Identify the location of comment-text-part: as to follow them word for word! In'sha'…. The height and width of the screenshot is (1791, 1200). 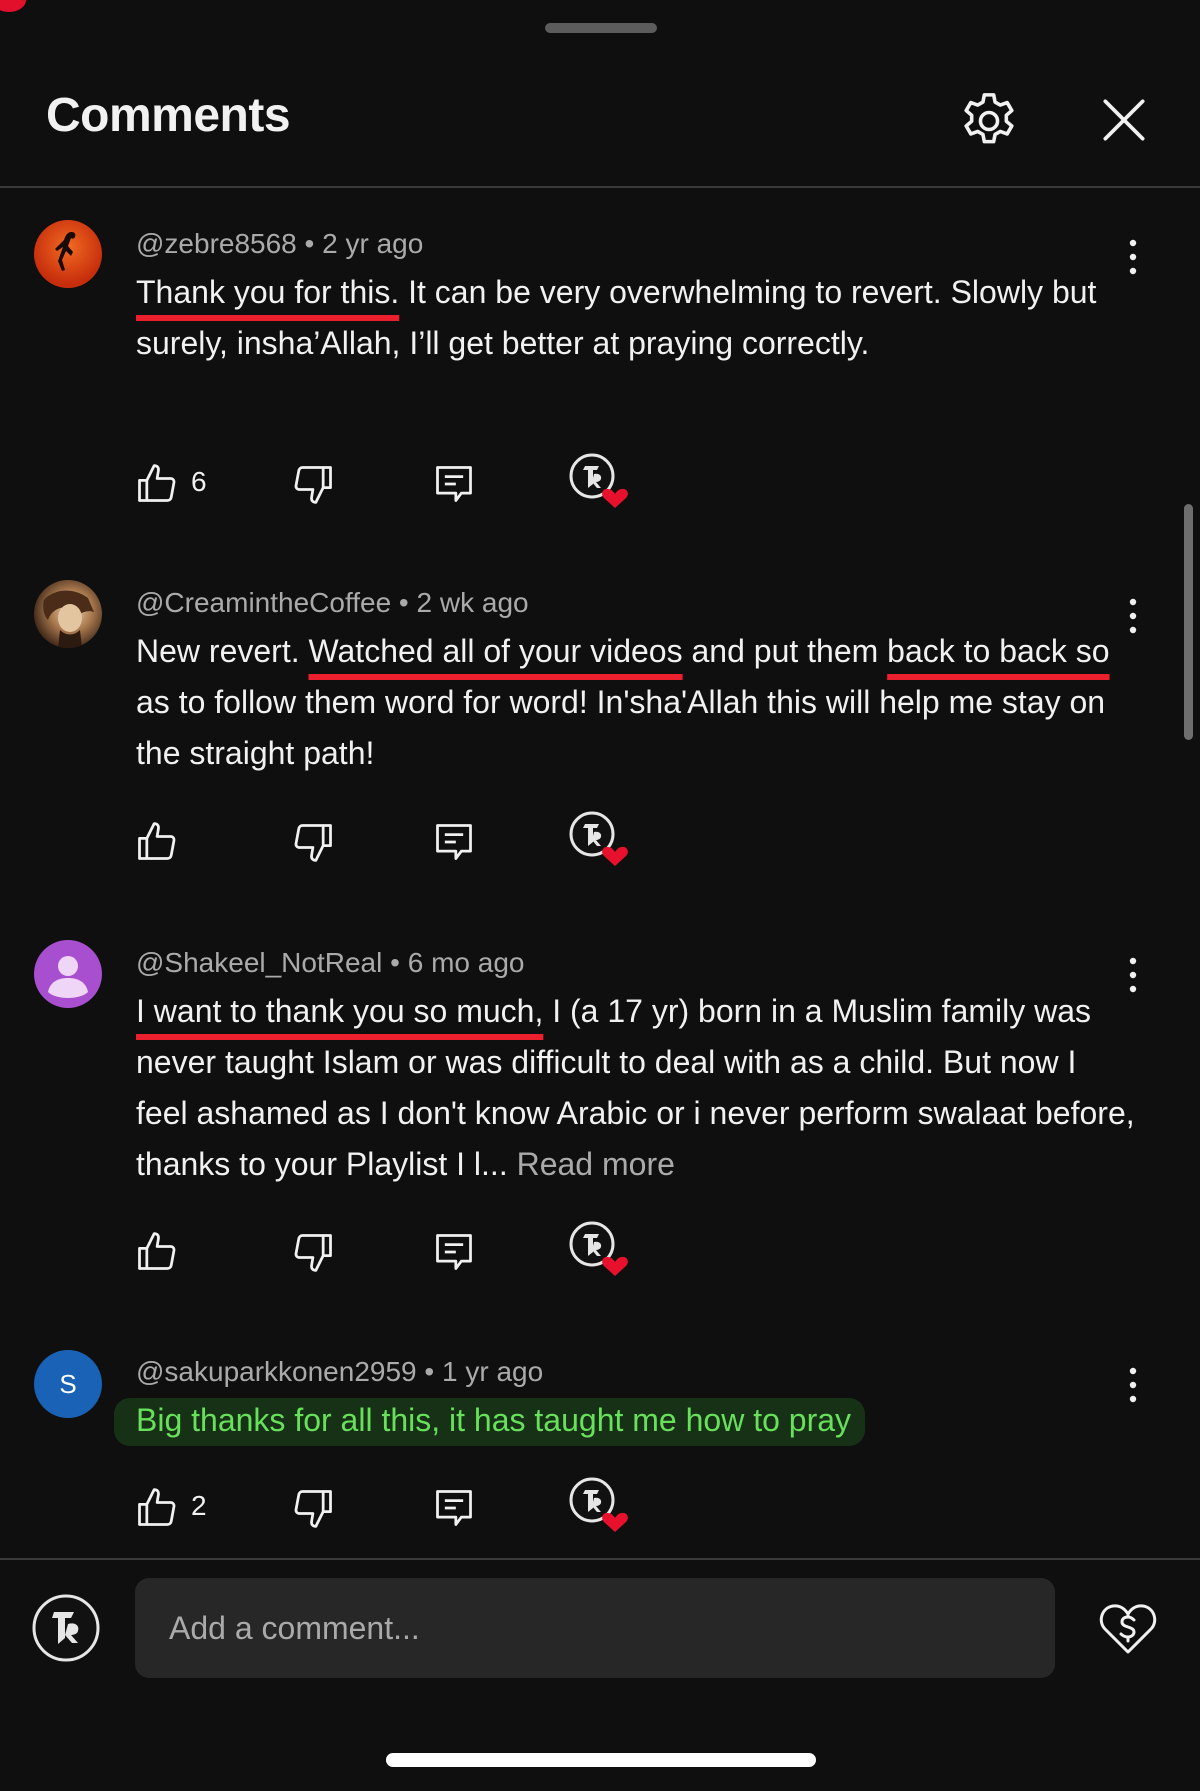
(621, 727).